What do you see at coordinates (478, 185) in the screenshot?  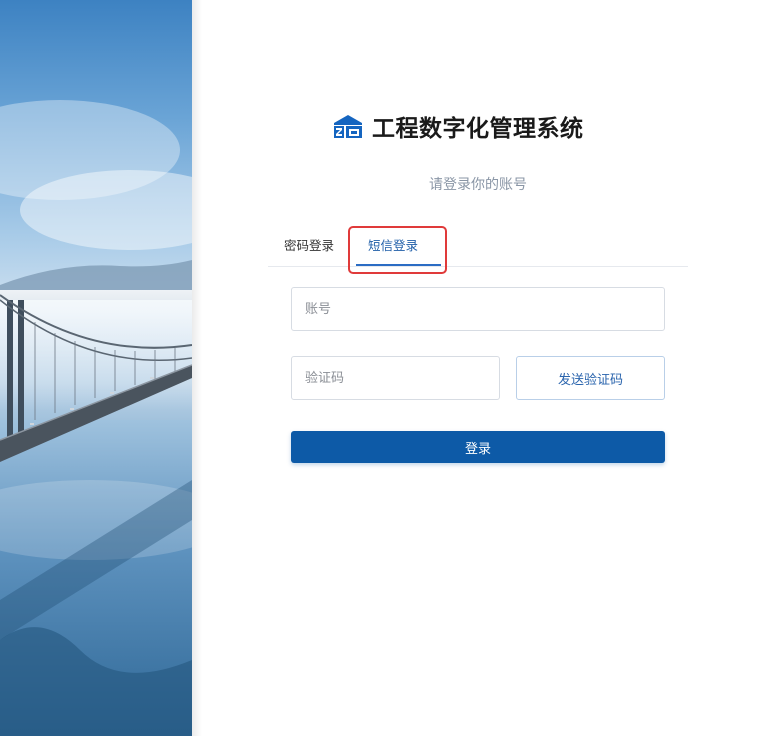 I see `login-subtitle: 请登录你的账号` at bounding box center [478, 185].